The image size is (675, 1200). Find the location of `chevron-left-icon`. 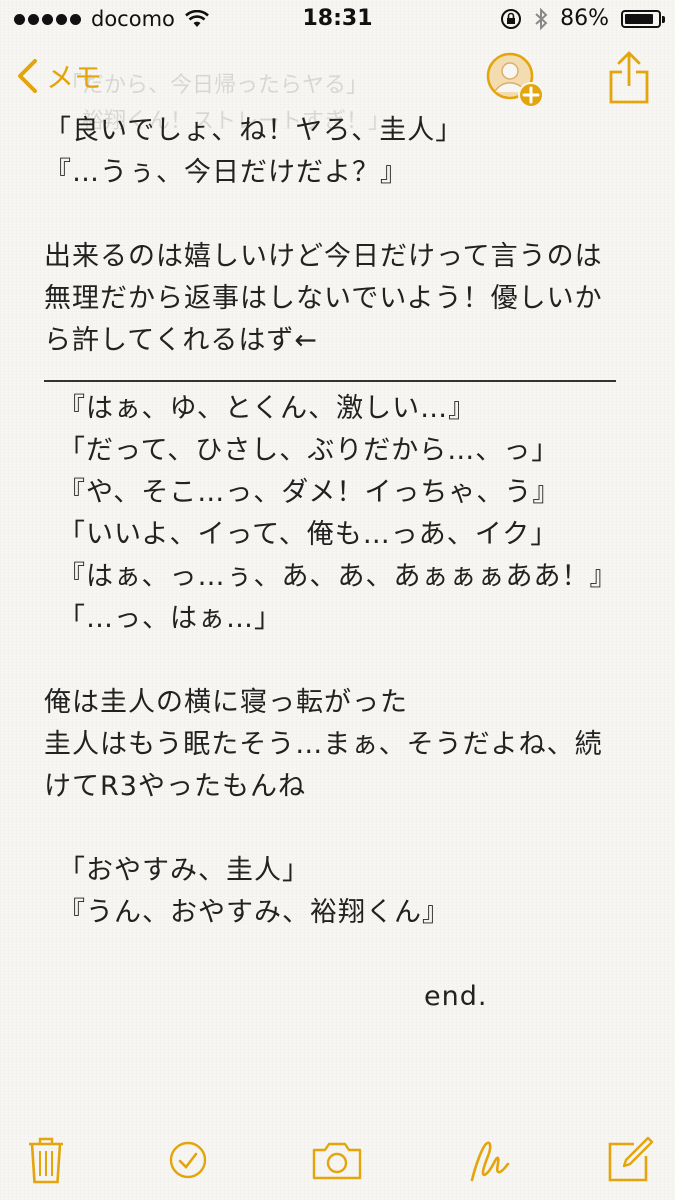

chevron-left-icon is located at coordinates (27, 76).